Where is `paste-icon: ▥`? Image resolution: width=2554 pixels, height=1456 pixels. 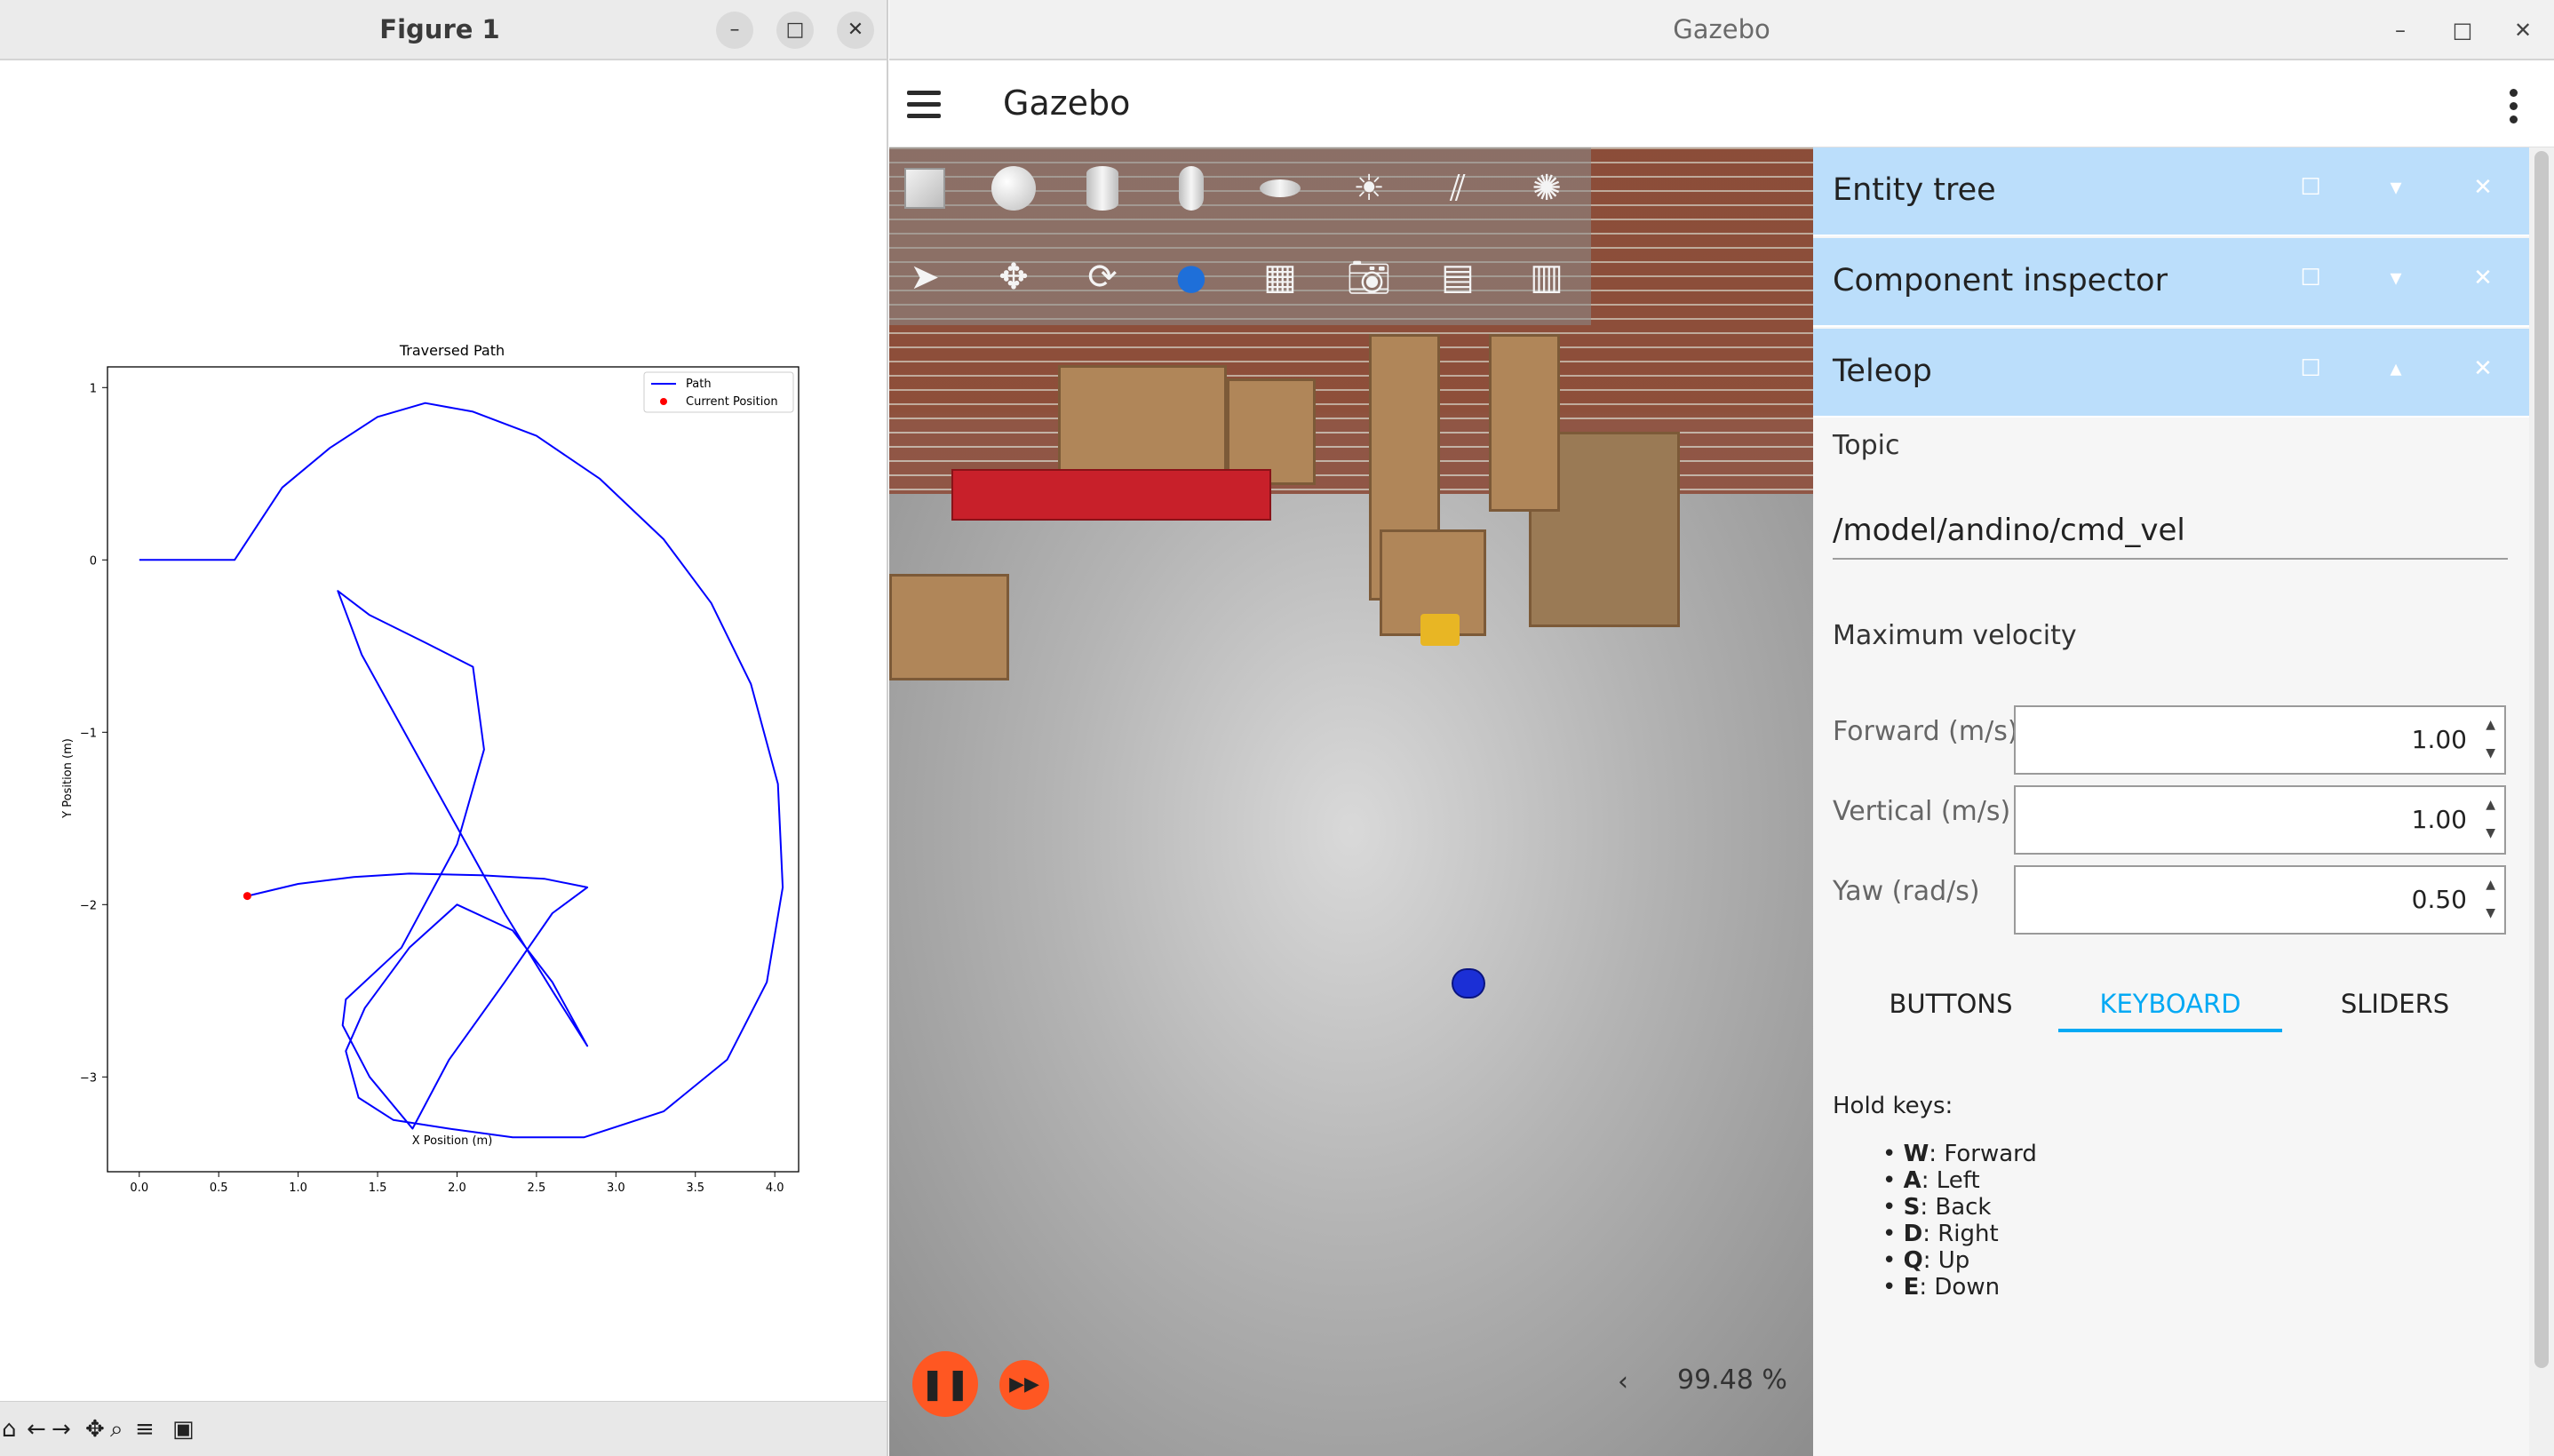
paste-icon: ▥ is located at coordinates (1546, 277).